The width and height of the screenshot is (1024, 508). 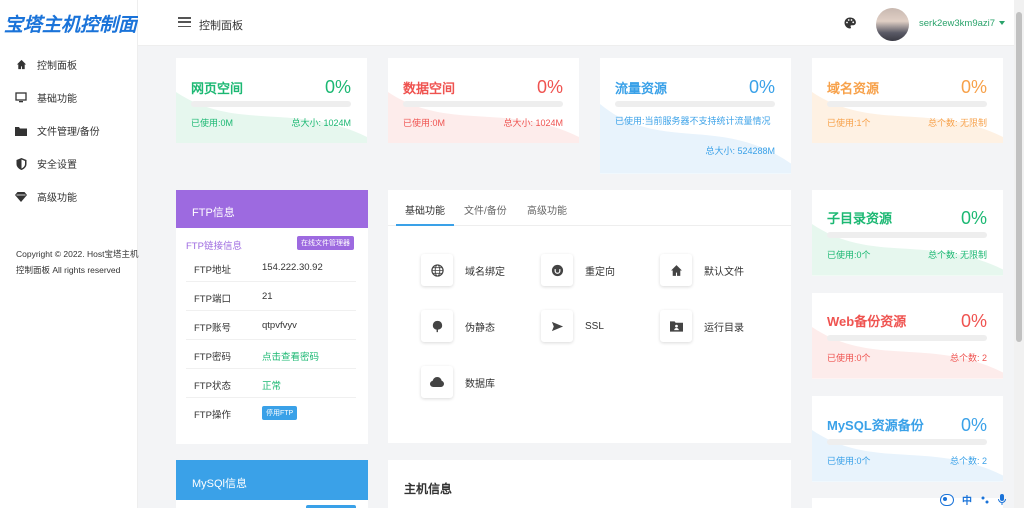 What do you see at coordinates (724, 272) in the screenshot?
I see `feature-label: 默认文件` at bounding box center [724, 272].